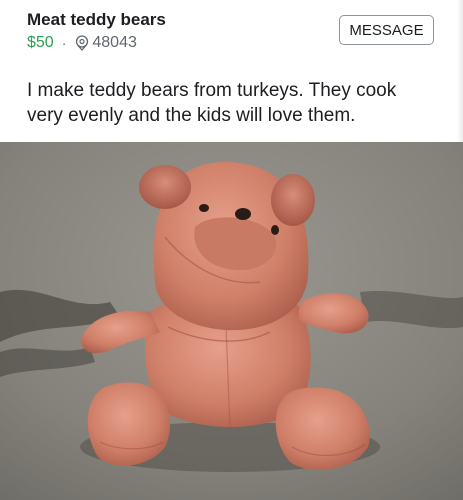  I want to click on listing-price: $50, so click(40, 42).